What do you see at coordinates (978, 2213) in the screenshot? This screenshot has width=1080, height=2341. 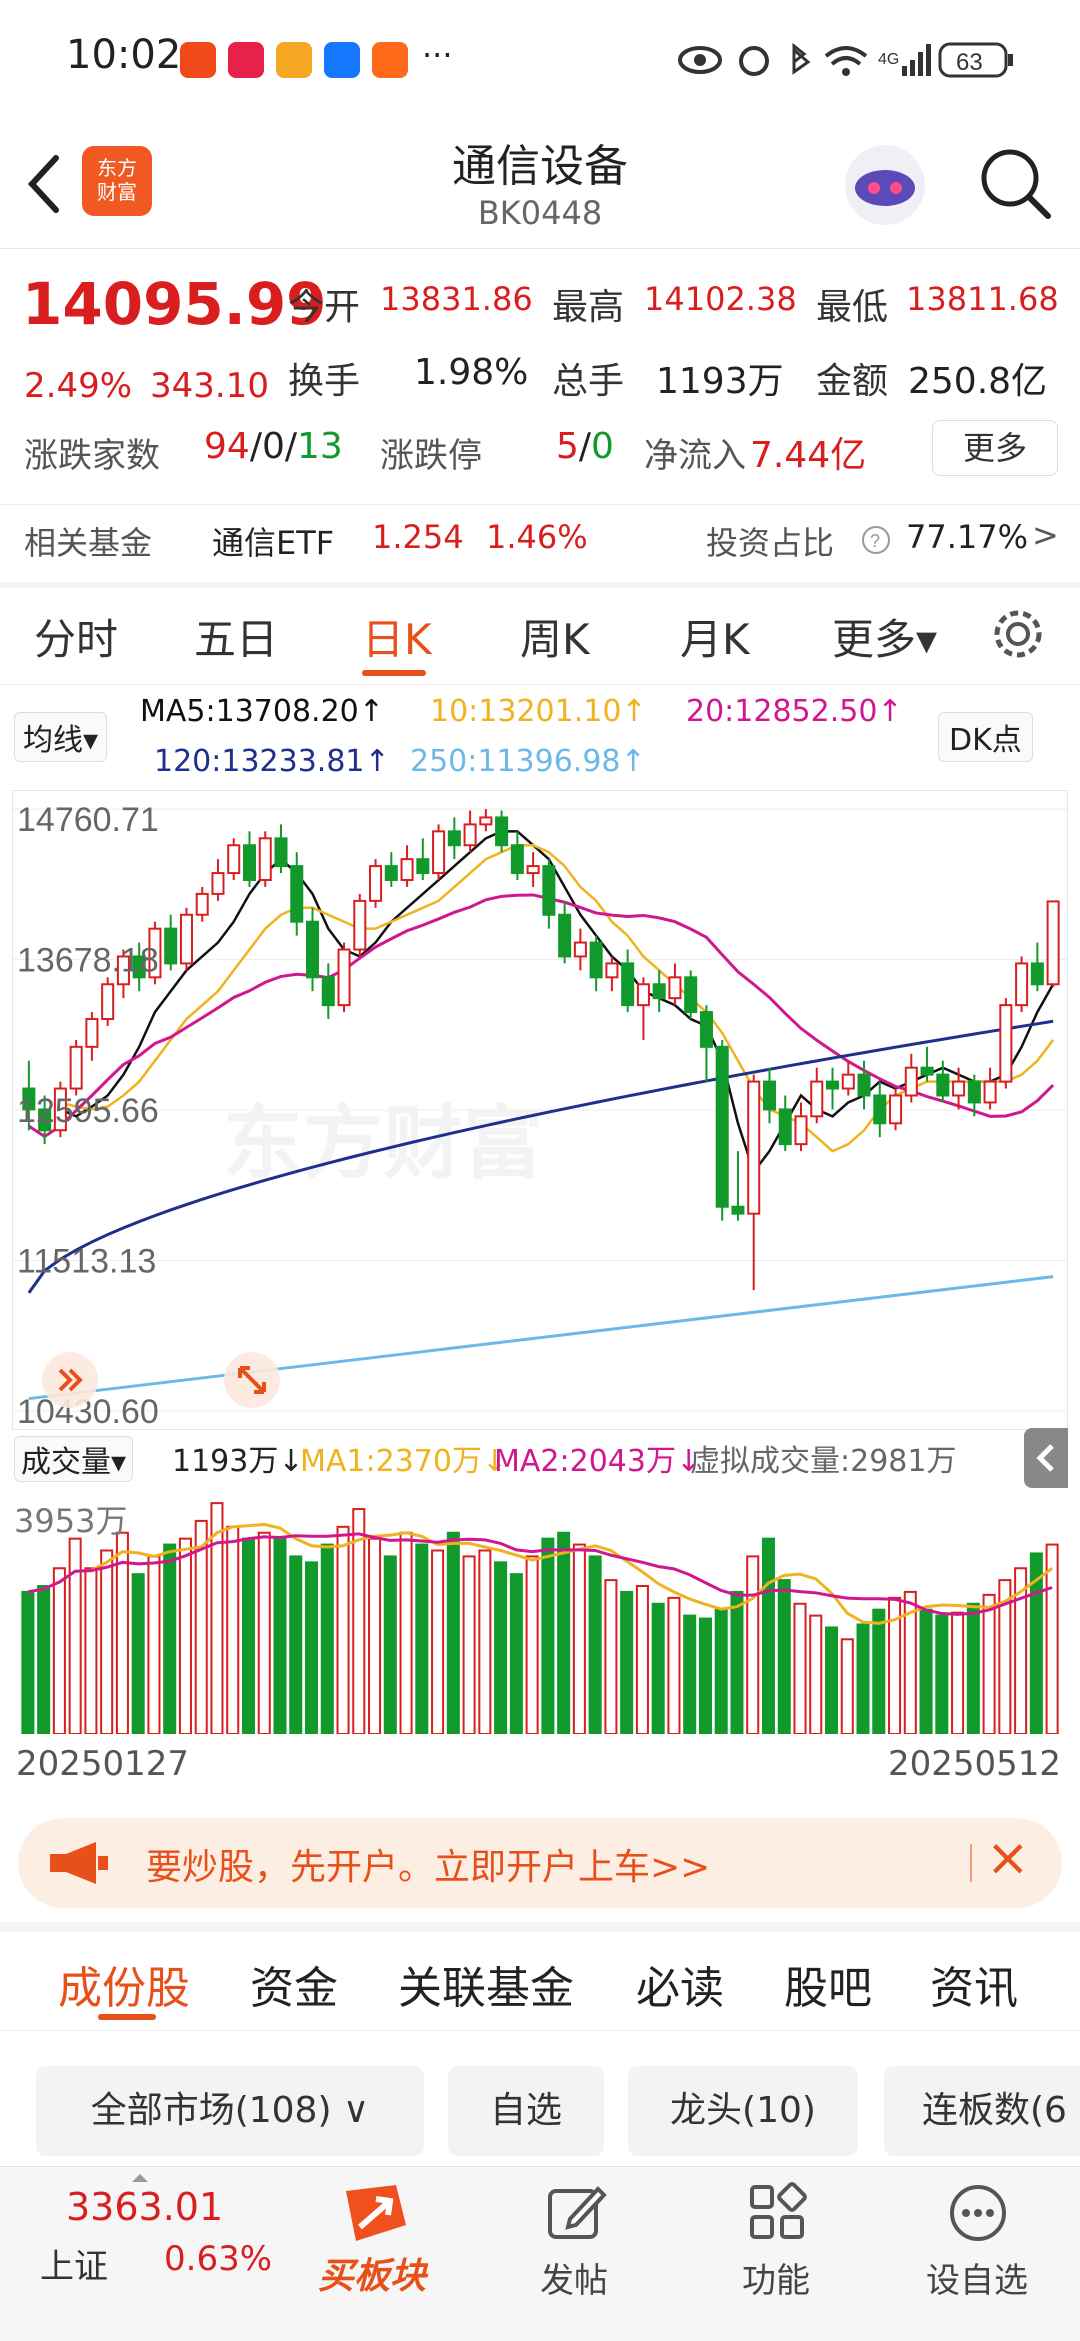 I see `add-watchlist-icon` at bounding box center [978, 2213].